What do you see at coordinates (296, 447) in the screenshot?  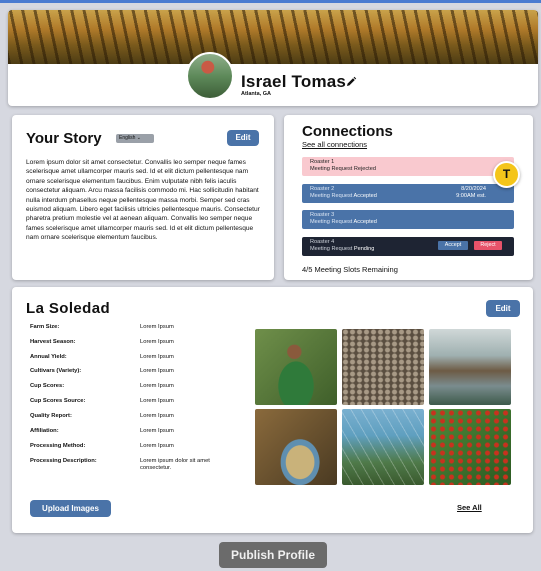 I see `farm-photo-drying-basket` at bounding box center [296, 447].